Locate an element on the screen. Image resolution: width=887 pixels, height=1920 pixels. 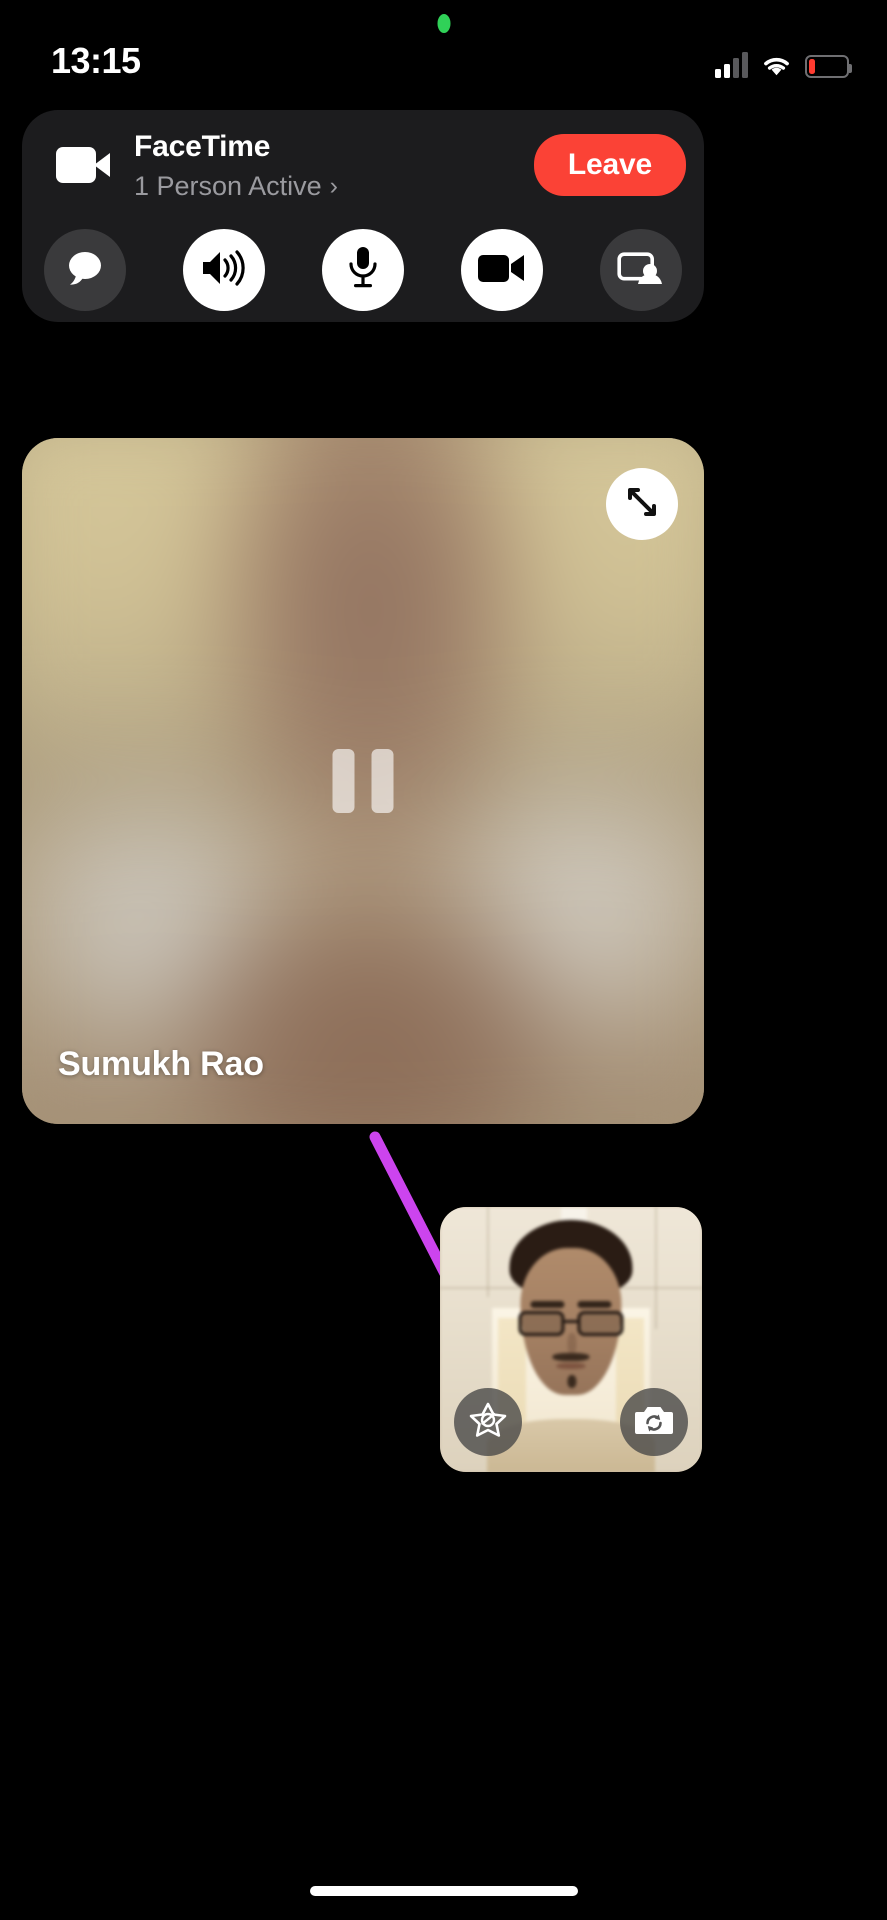
status-bar-clock: 13:15 is located at coordinates (96, 60).